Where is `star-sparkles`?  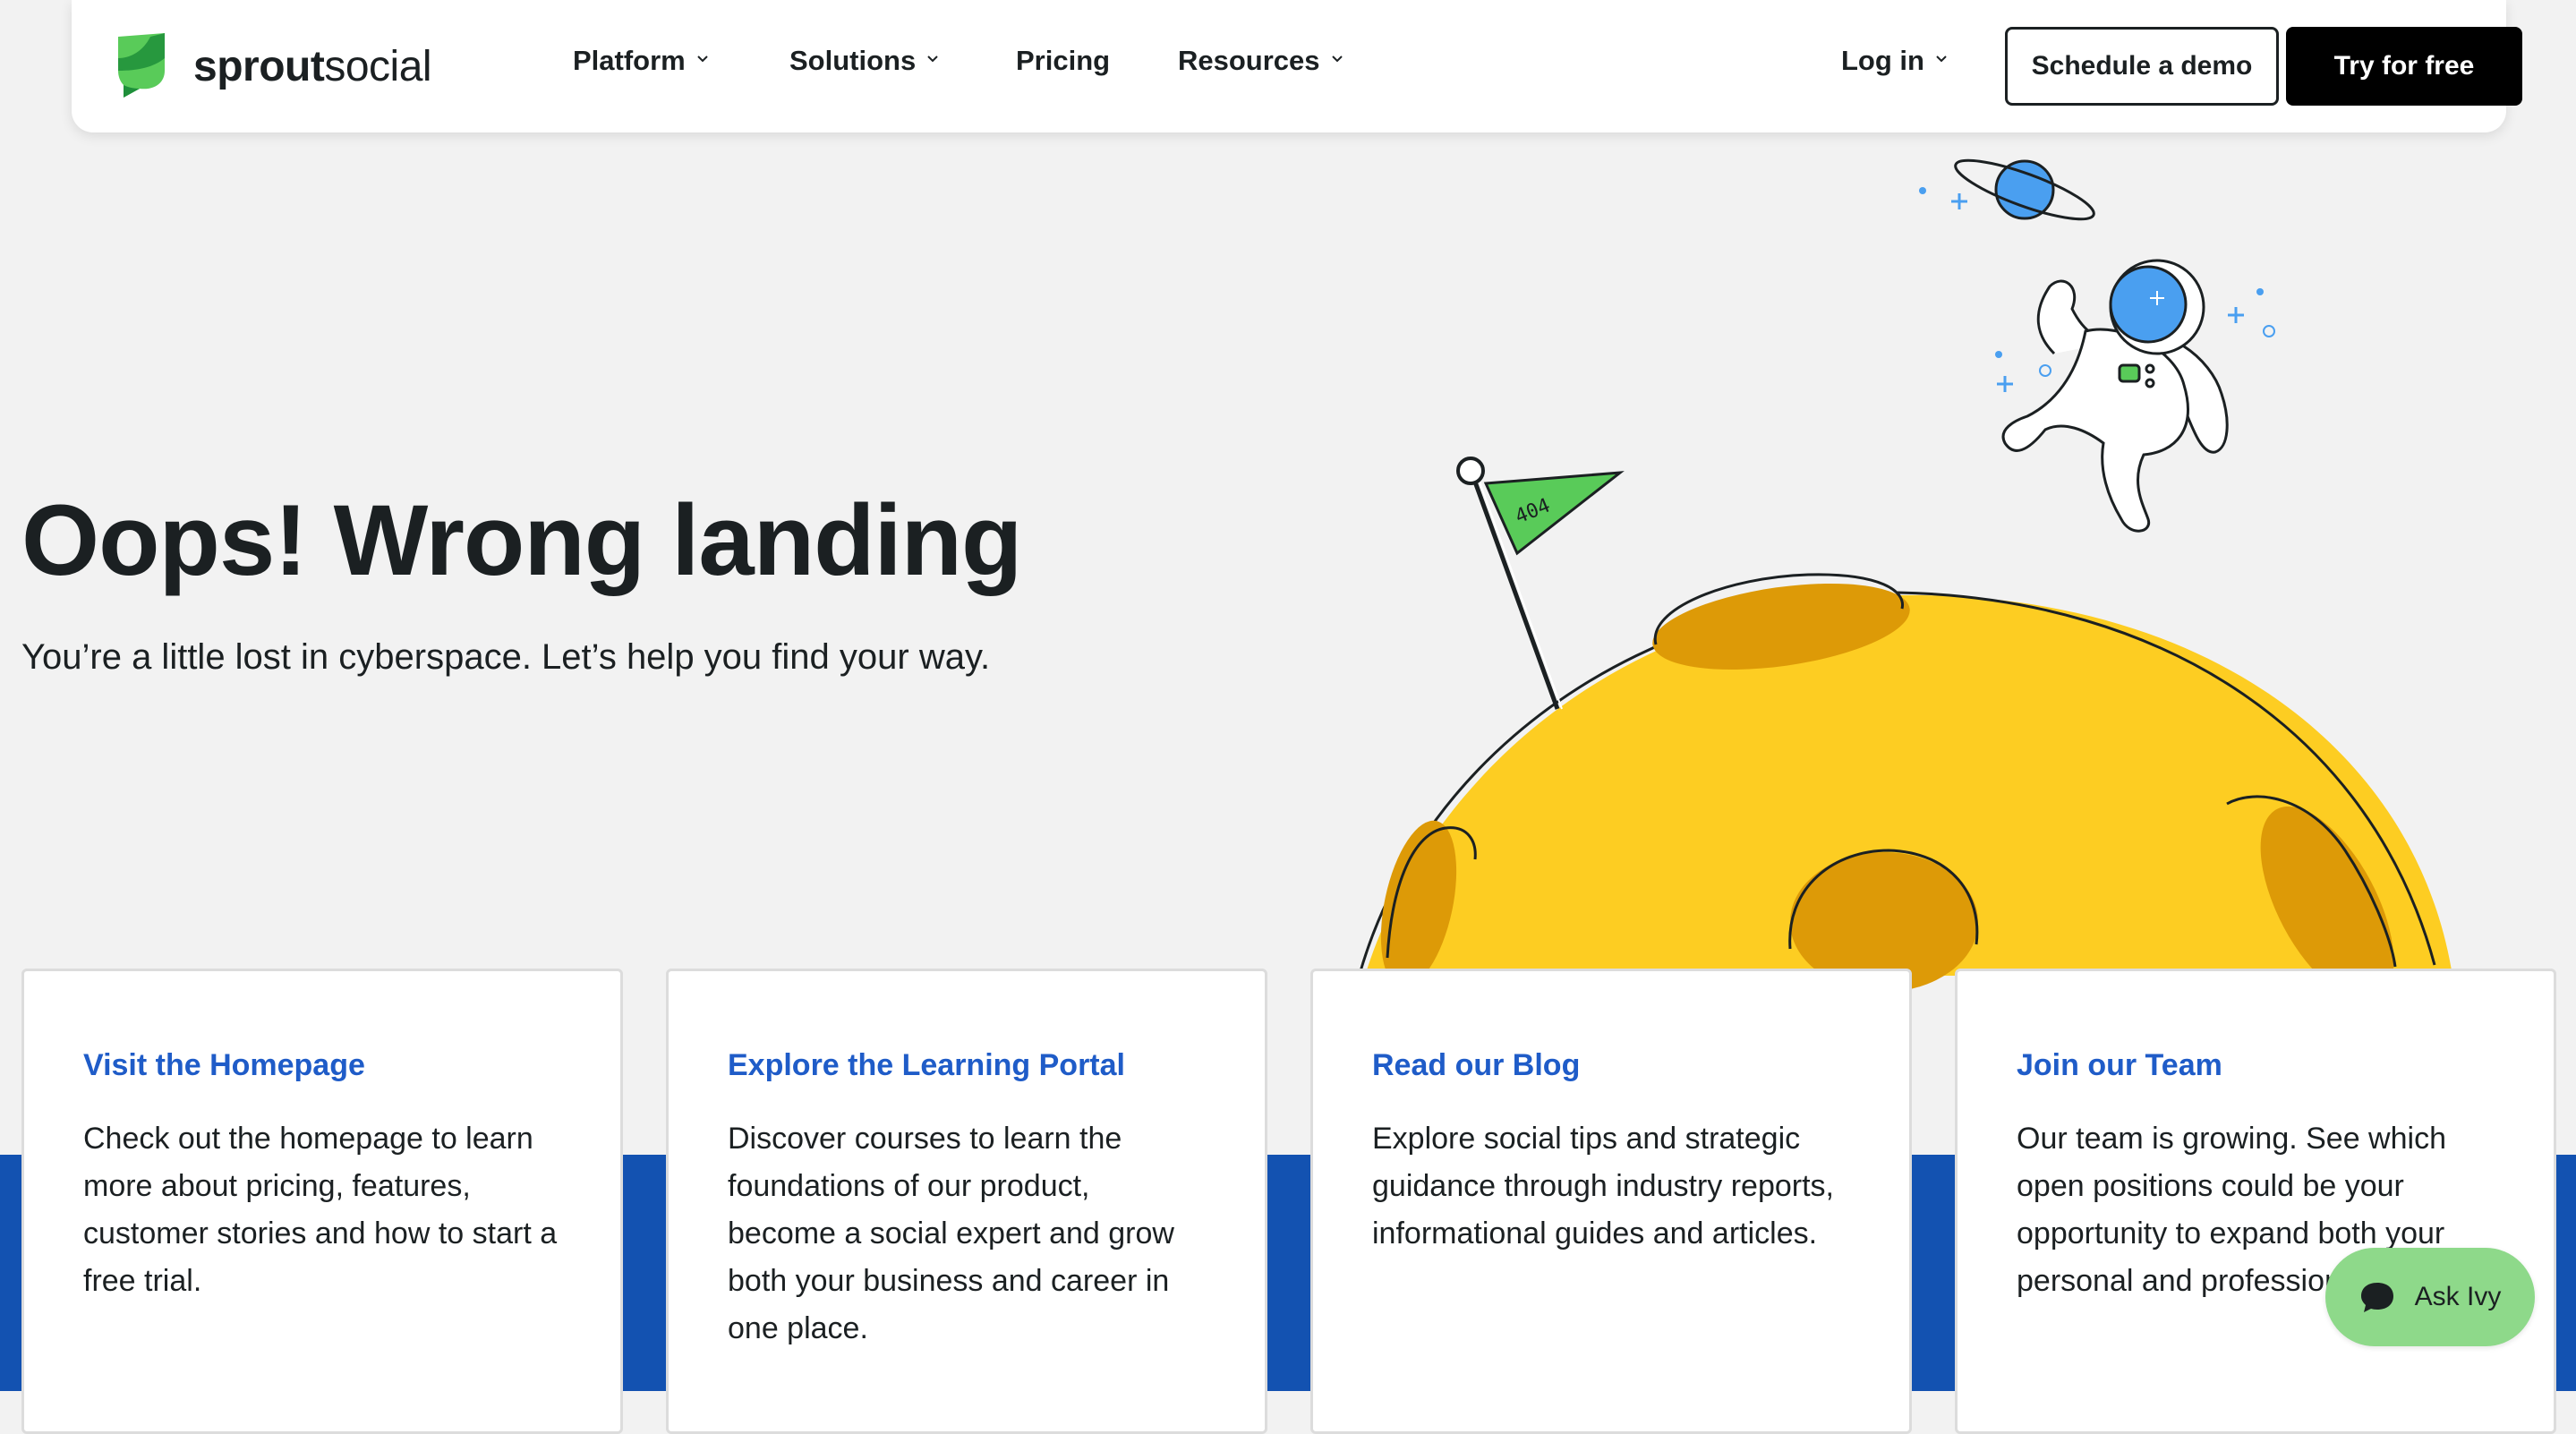 star-sparkles is located at coordinates (2135, 340).